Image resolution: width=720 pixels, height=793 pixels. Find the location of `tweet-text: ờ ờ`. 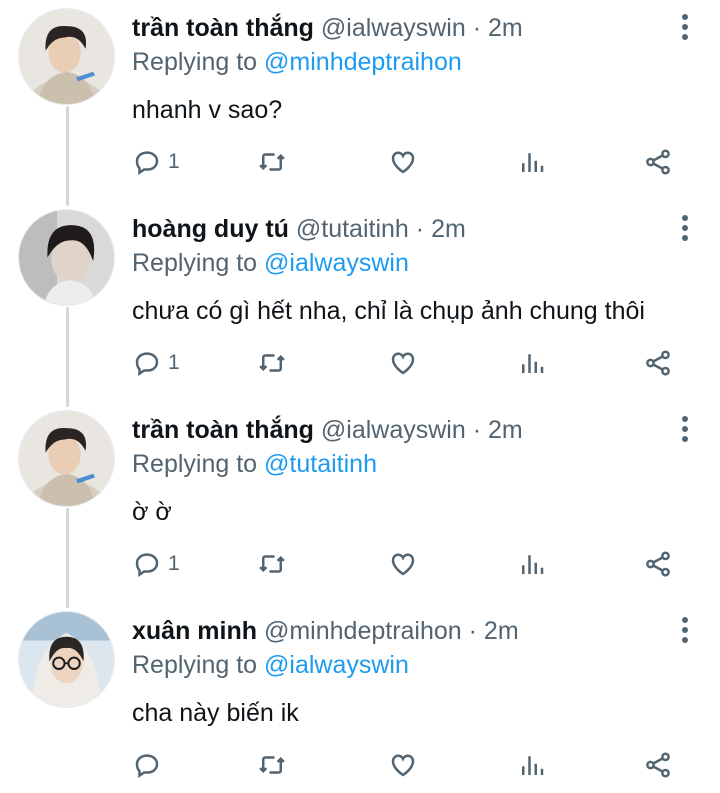

tweet-text: ờ ờ is located at coordinates (152, 512).